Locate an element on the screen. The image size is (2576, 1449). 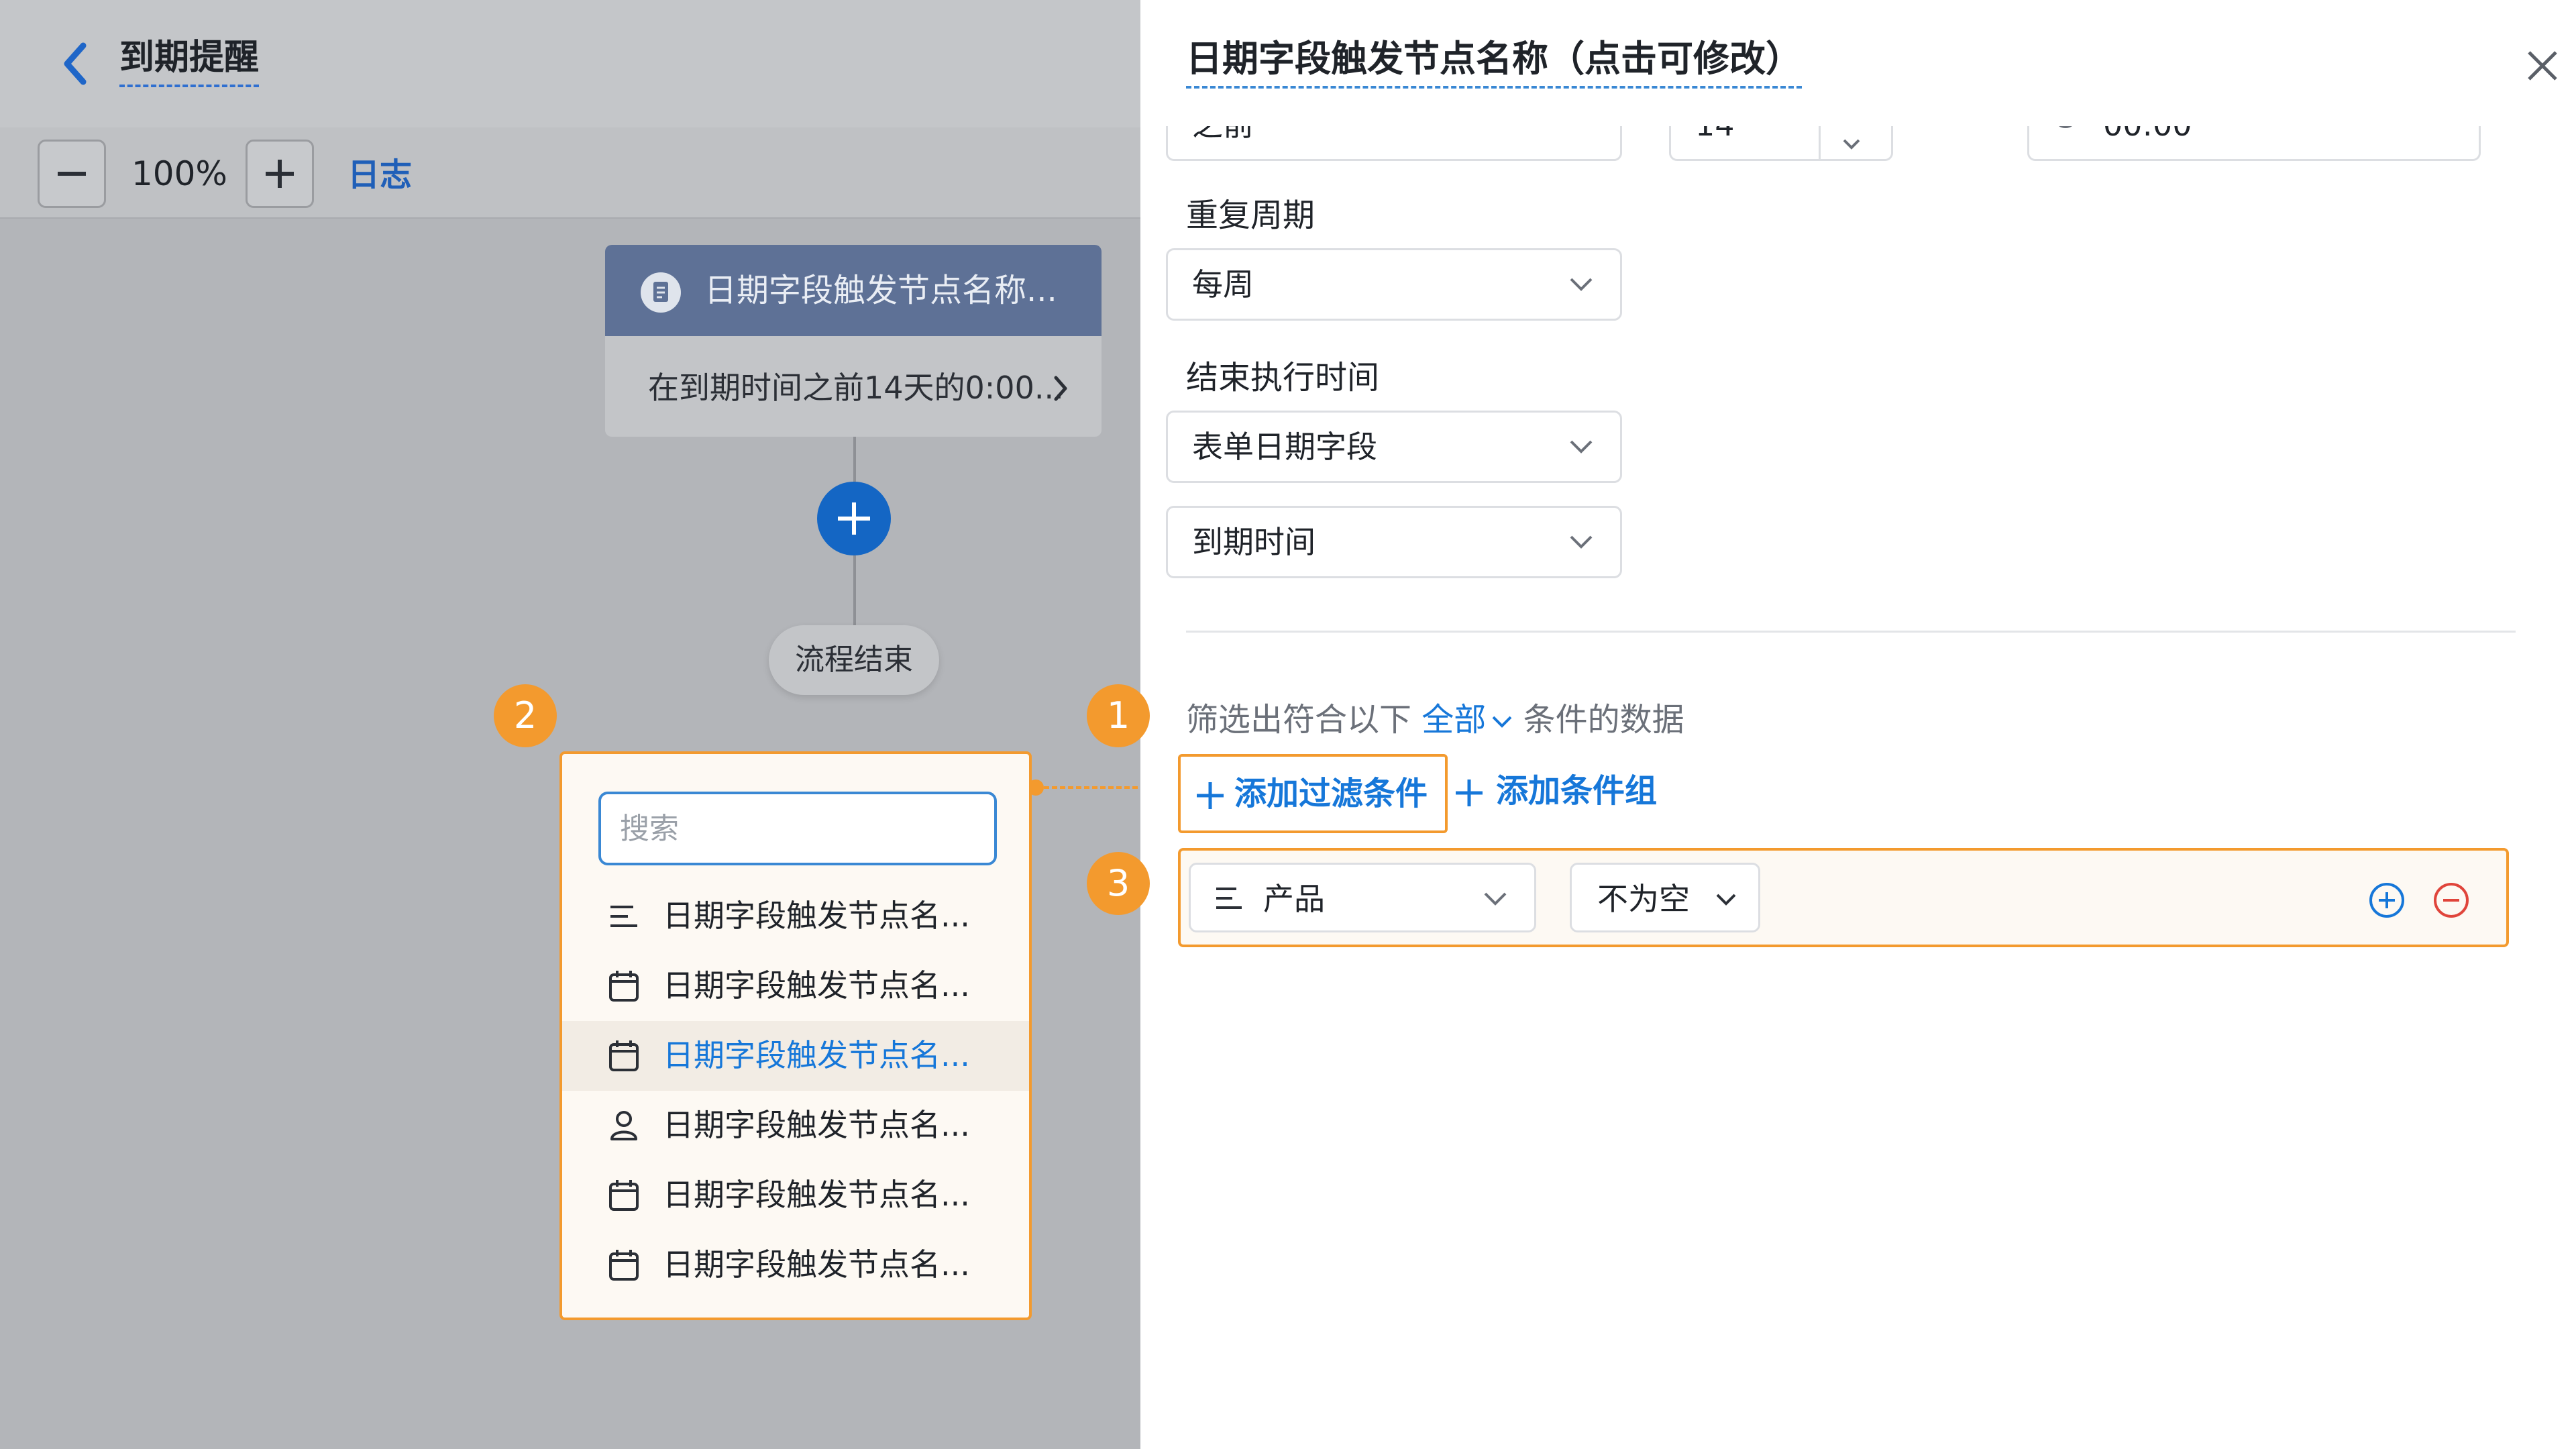
step-badge-2: 2 is located at coordinates (525, 715).